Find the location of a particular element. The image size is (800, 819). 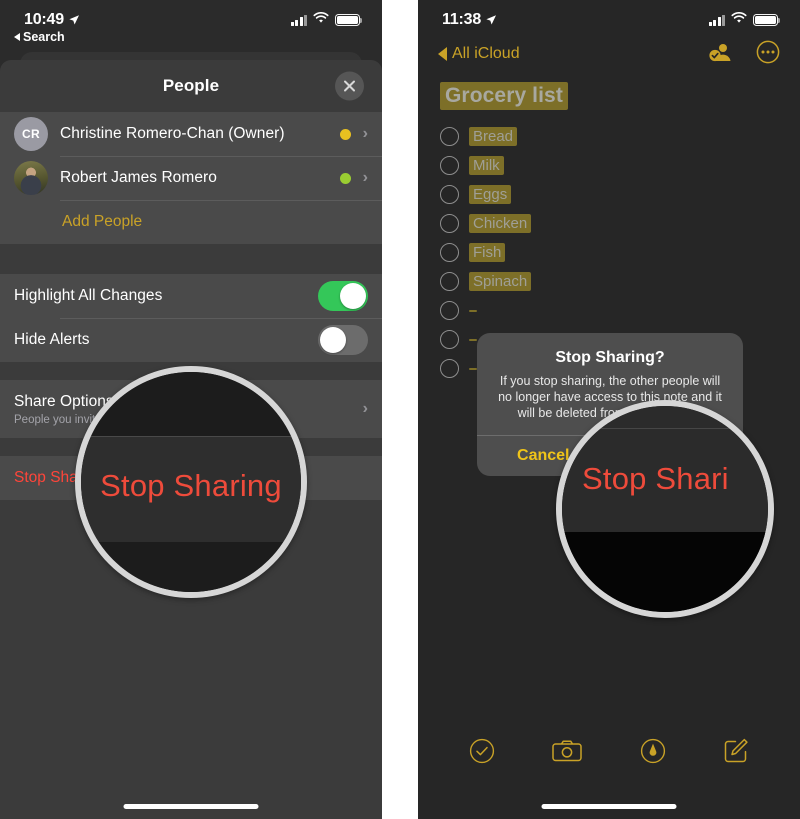

back-triangle-icon is located at coordinates (17, 37).